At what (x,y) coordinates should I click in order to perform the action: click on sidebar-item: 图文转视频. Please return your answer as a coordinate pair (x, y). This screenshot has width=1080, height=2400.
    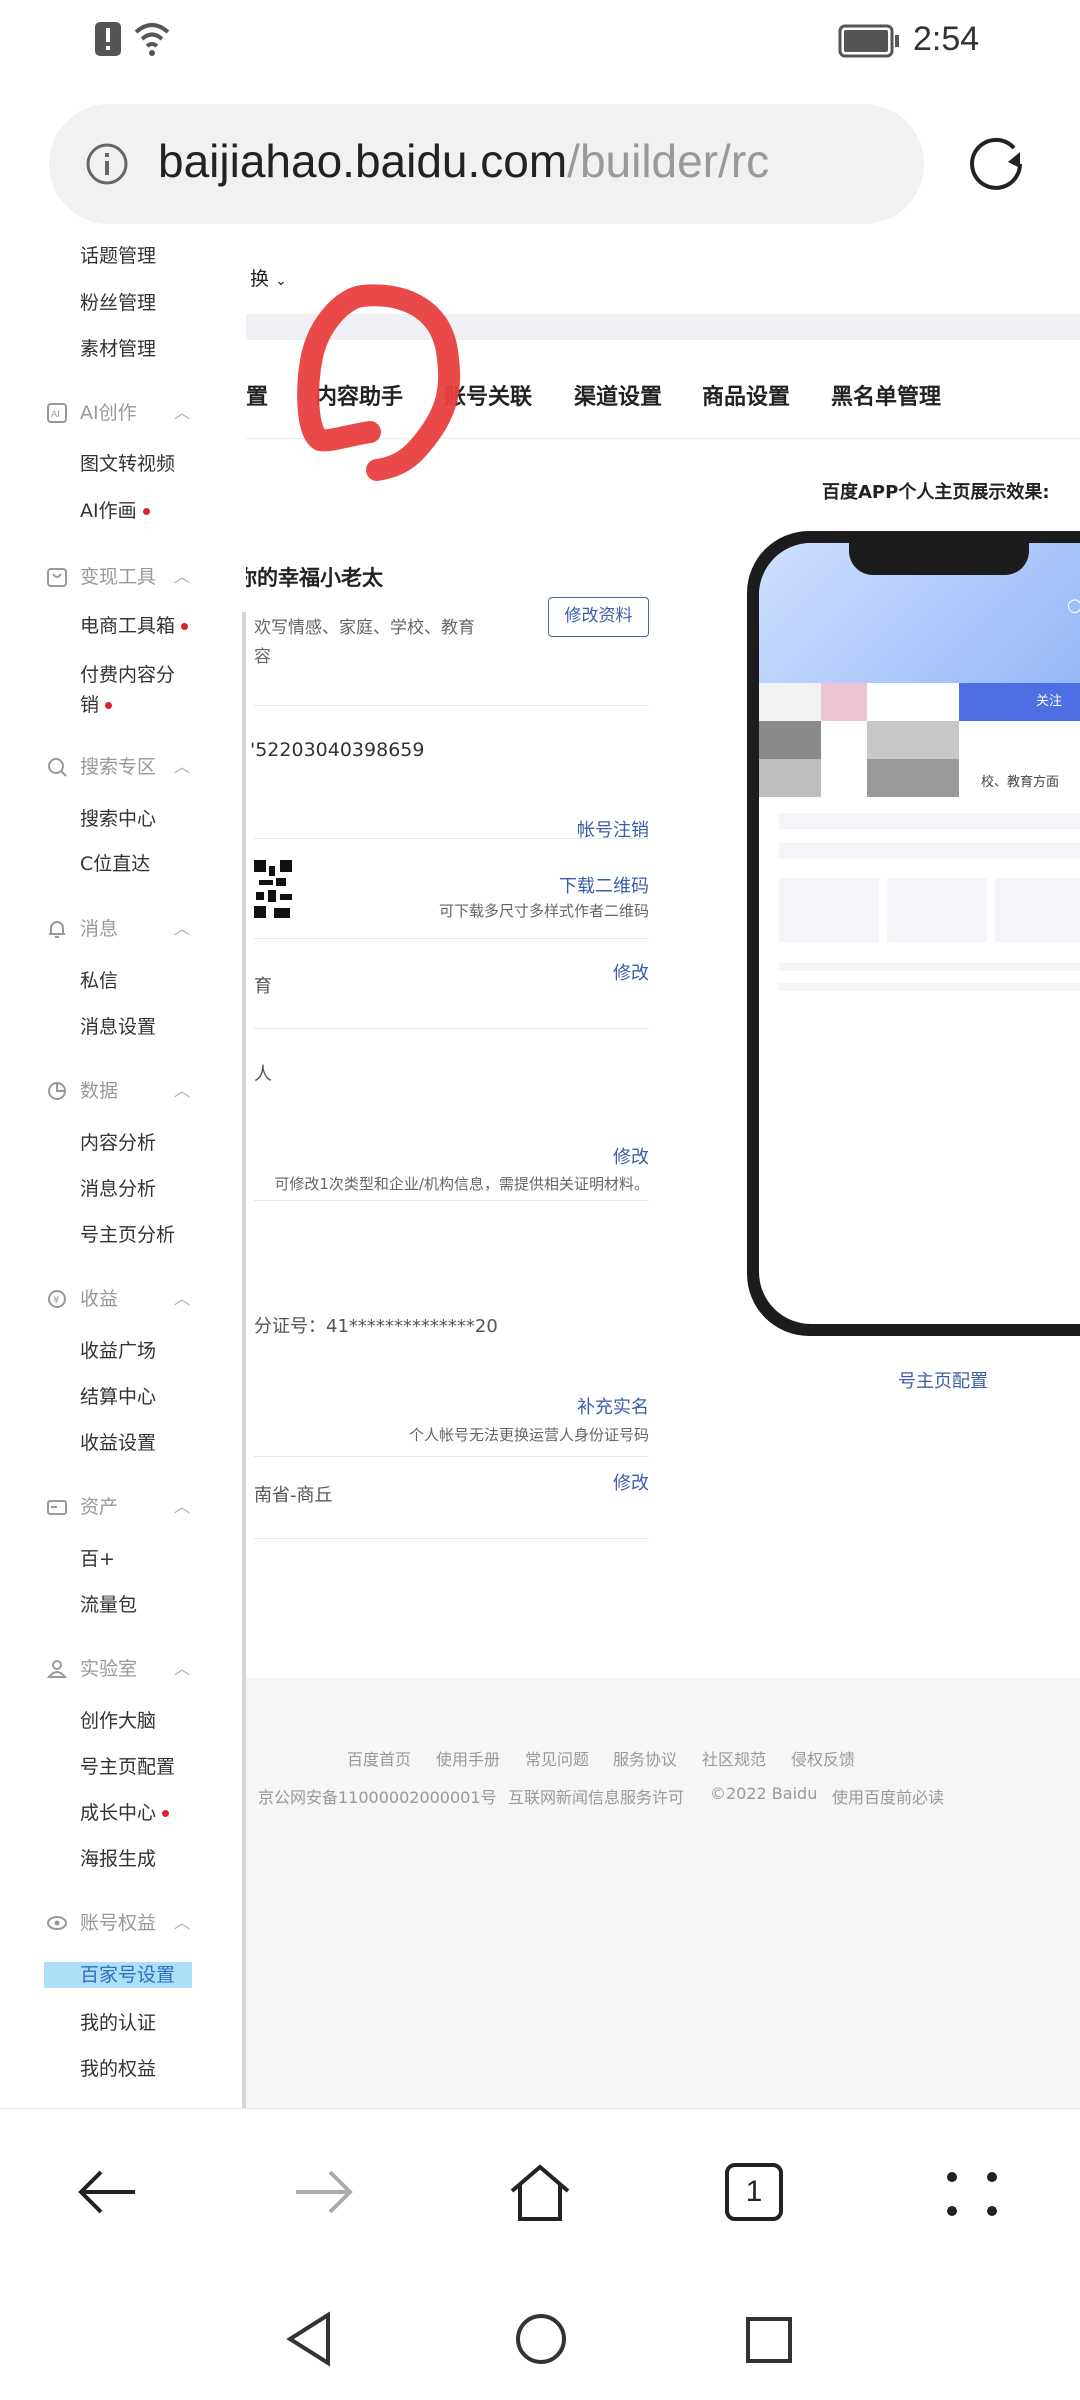
    Looking at the image, I should click on (127, 464).